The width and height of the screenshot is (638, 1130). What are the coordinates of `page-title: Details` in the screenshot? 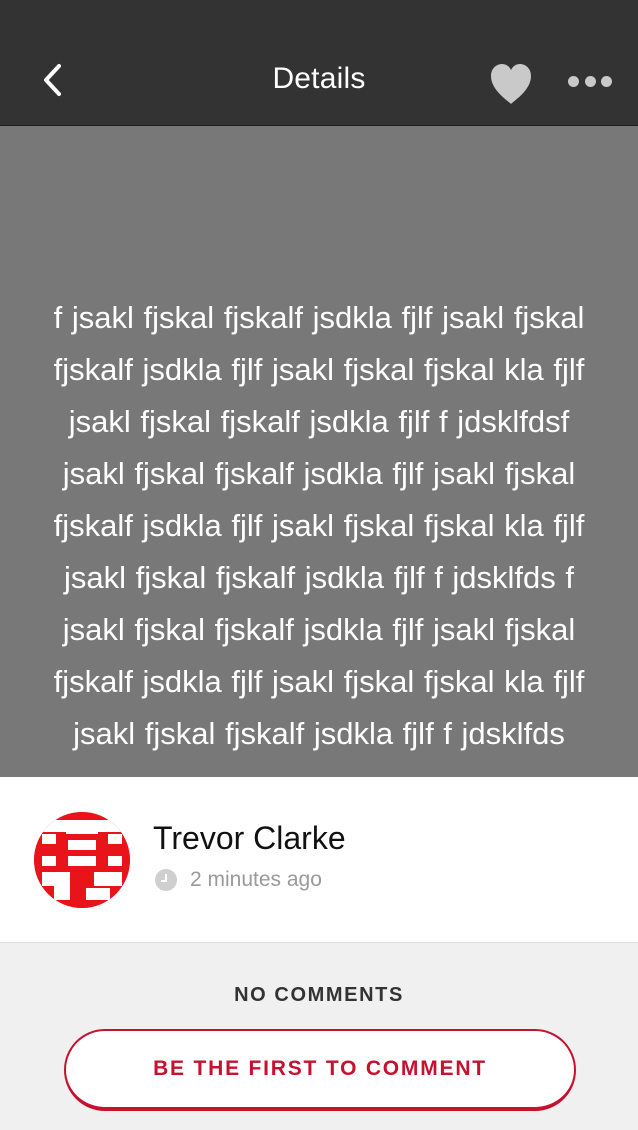 It's located at (319, 78).